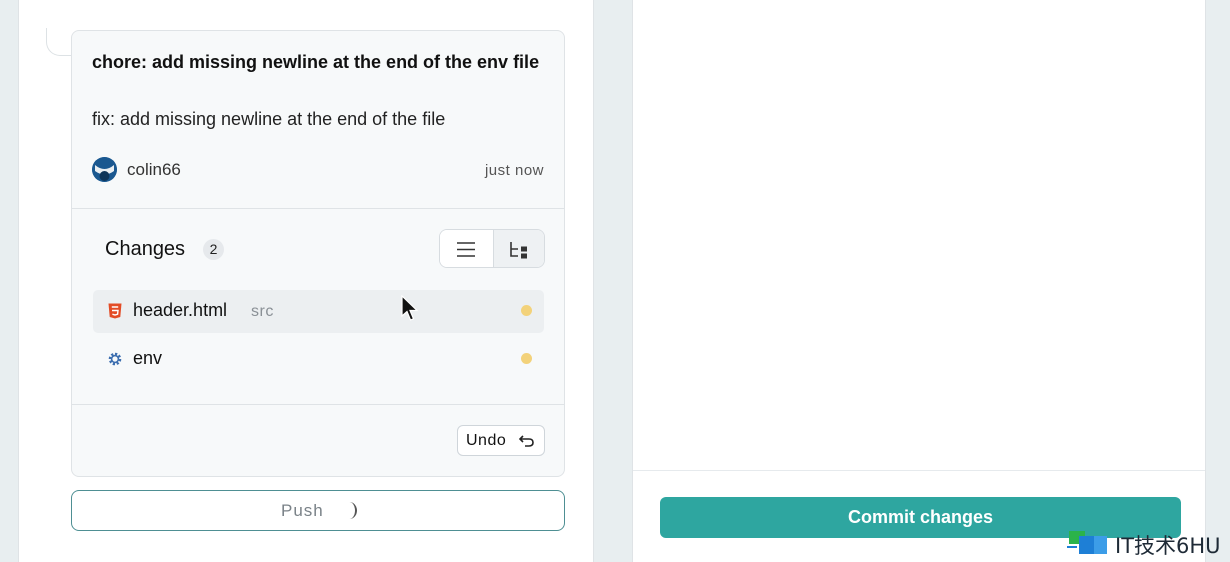 This screenshot has width=1230, height=562. What do you see at coordinates (145, 249) in the screenshot?
I see `changes-heading: Changes` at bounding box center [145, 249].